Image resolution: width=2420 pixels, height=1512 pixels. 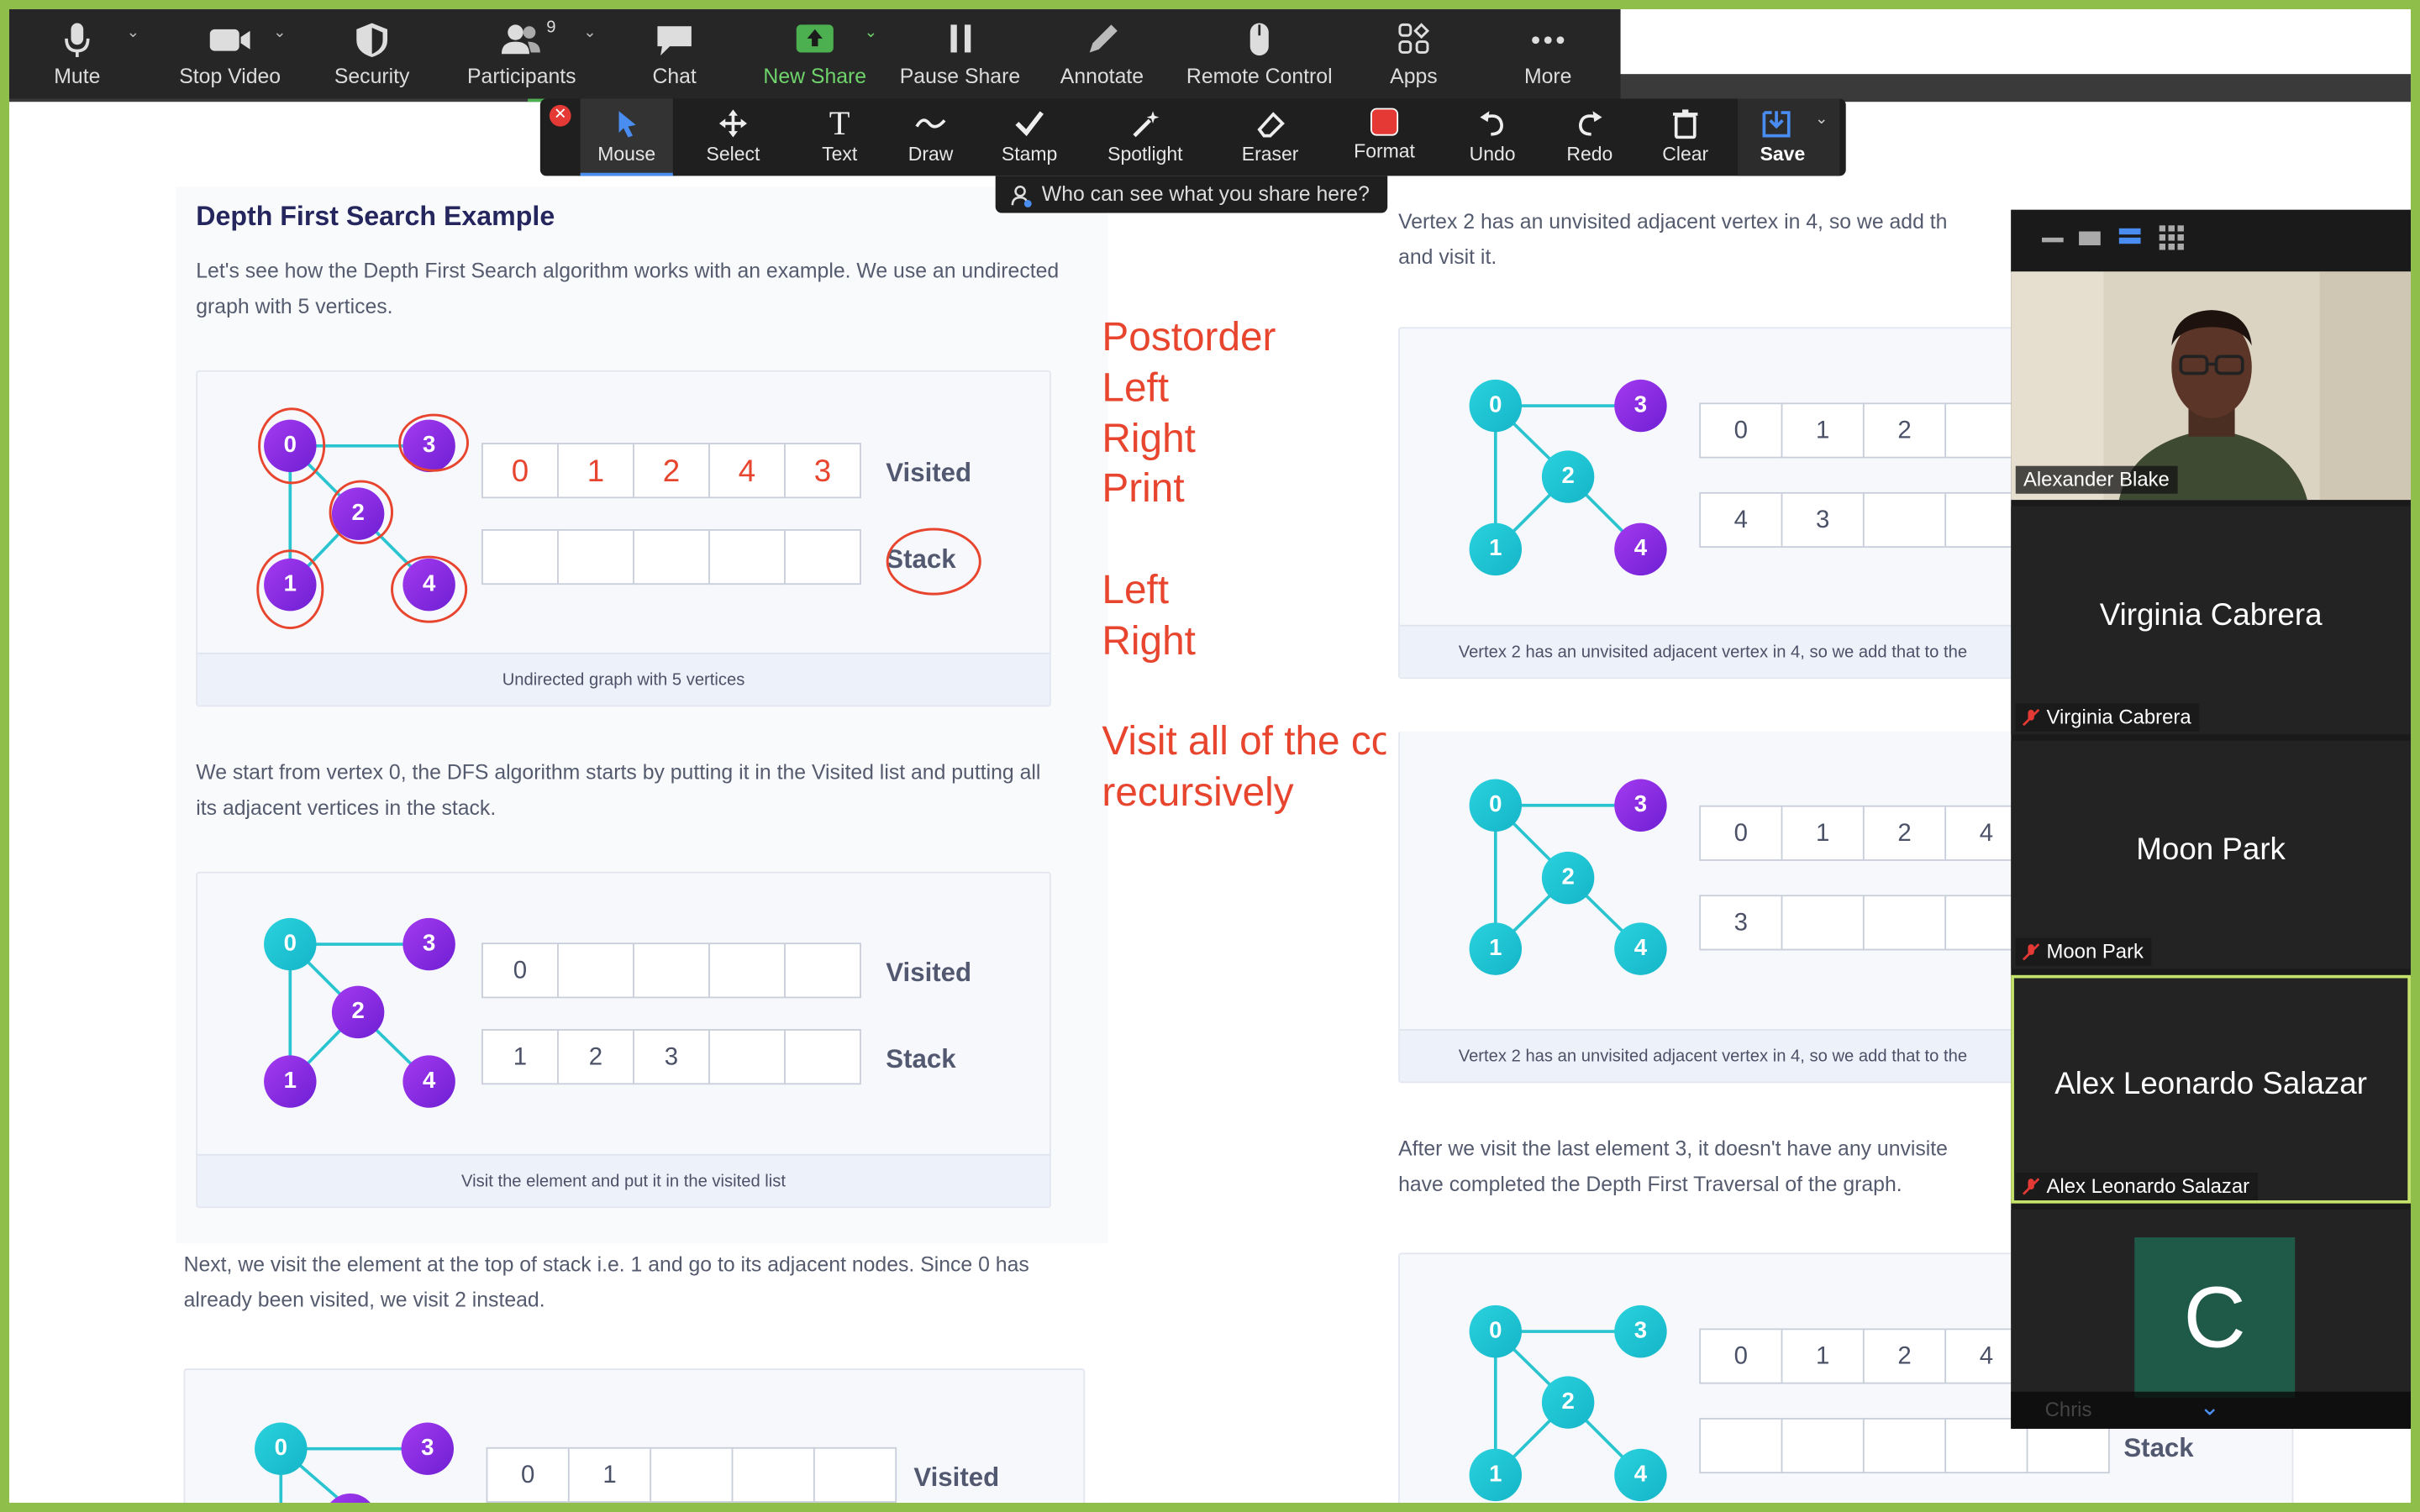 What do you see at coordinates (2090, 238) in the screenshot?
I see `speaker-view-icon` at bounding box center [2090, 238].